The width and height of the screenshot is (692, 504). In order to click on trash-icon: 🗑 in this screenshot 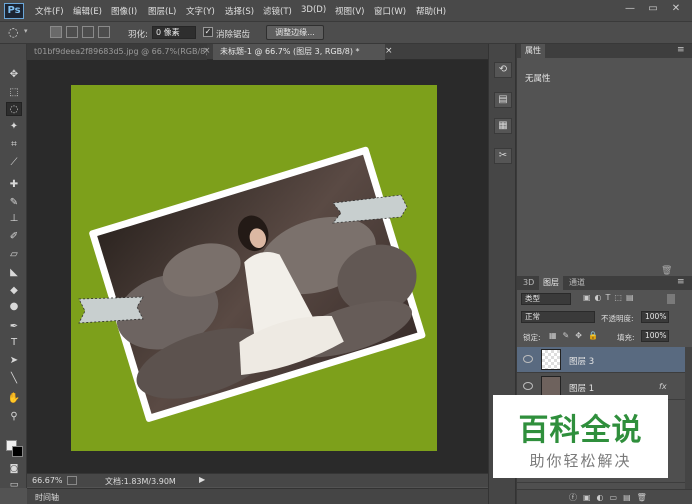, I will do `click(666, 271)`.